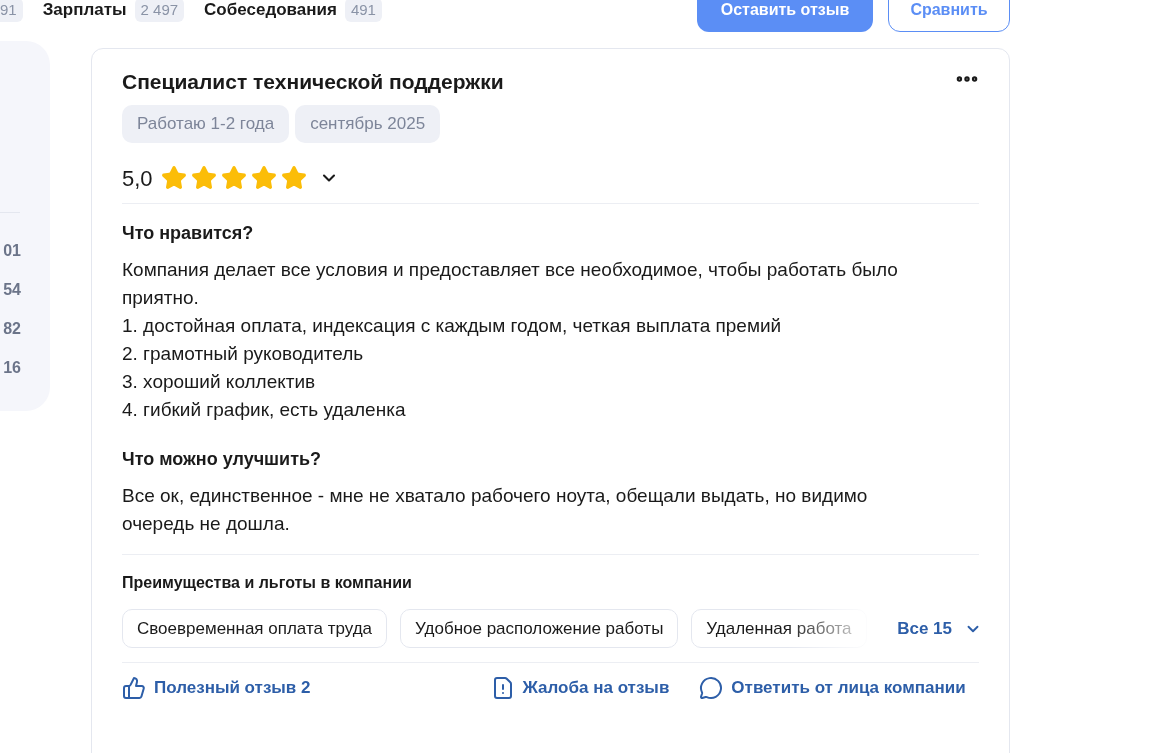  I want to click on count-text: 01, so click(12, 251).